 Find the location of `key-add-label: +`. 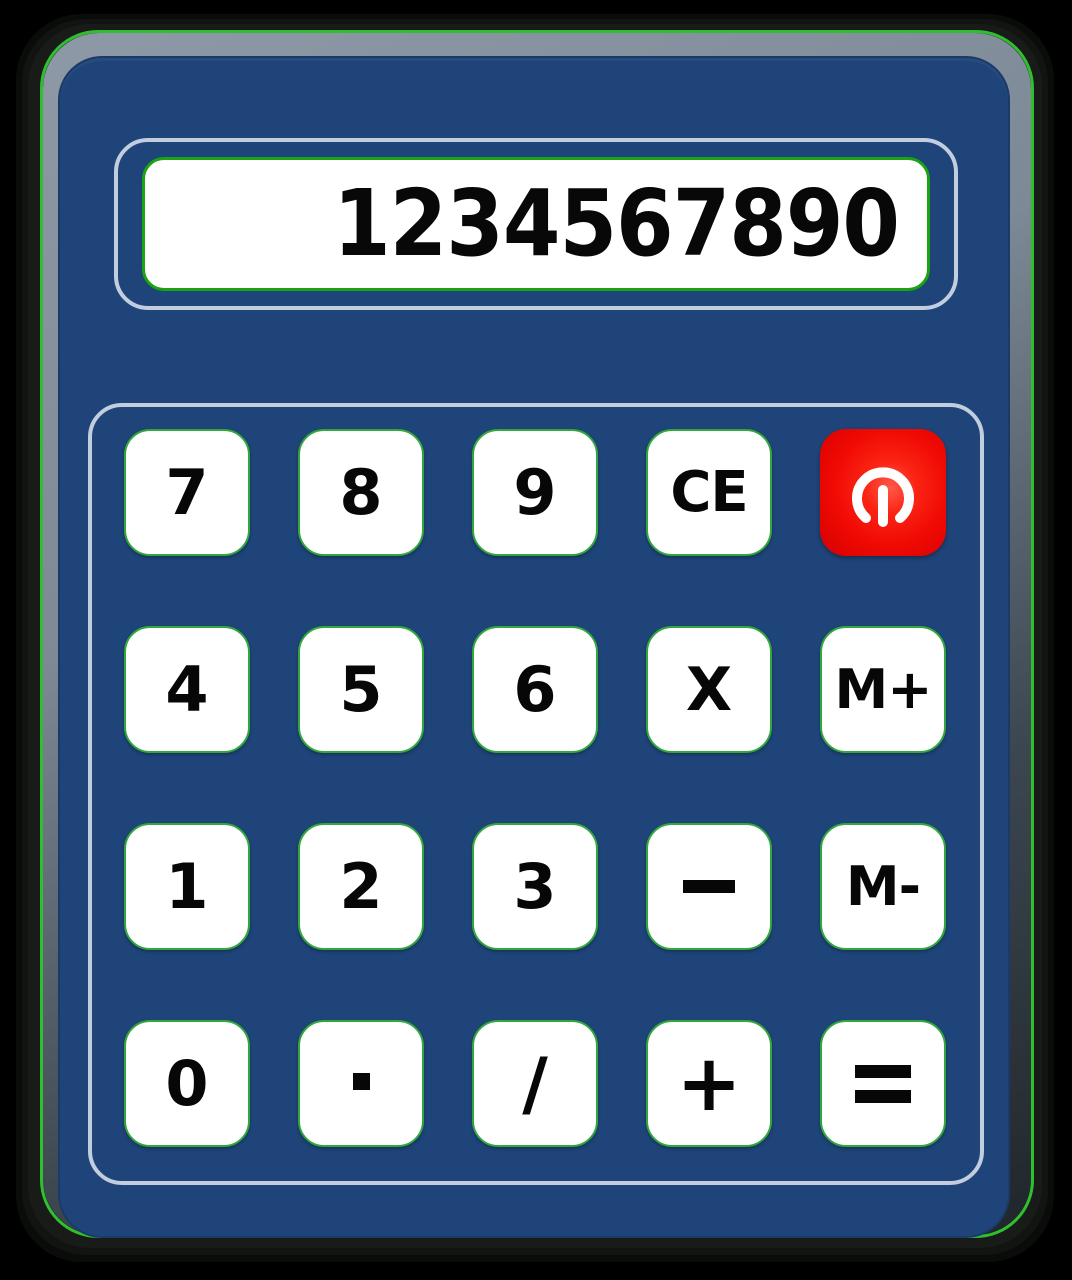

key-add-label: + is located at coordinates (709, 1083).